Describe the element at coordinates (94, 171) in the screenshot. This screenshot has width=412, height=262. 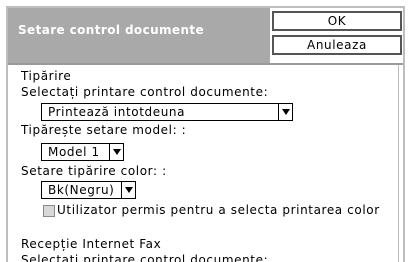
I see `color-label: Setare tipărire color: :` at that location.